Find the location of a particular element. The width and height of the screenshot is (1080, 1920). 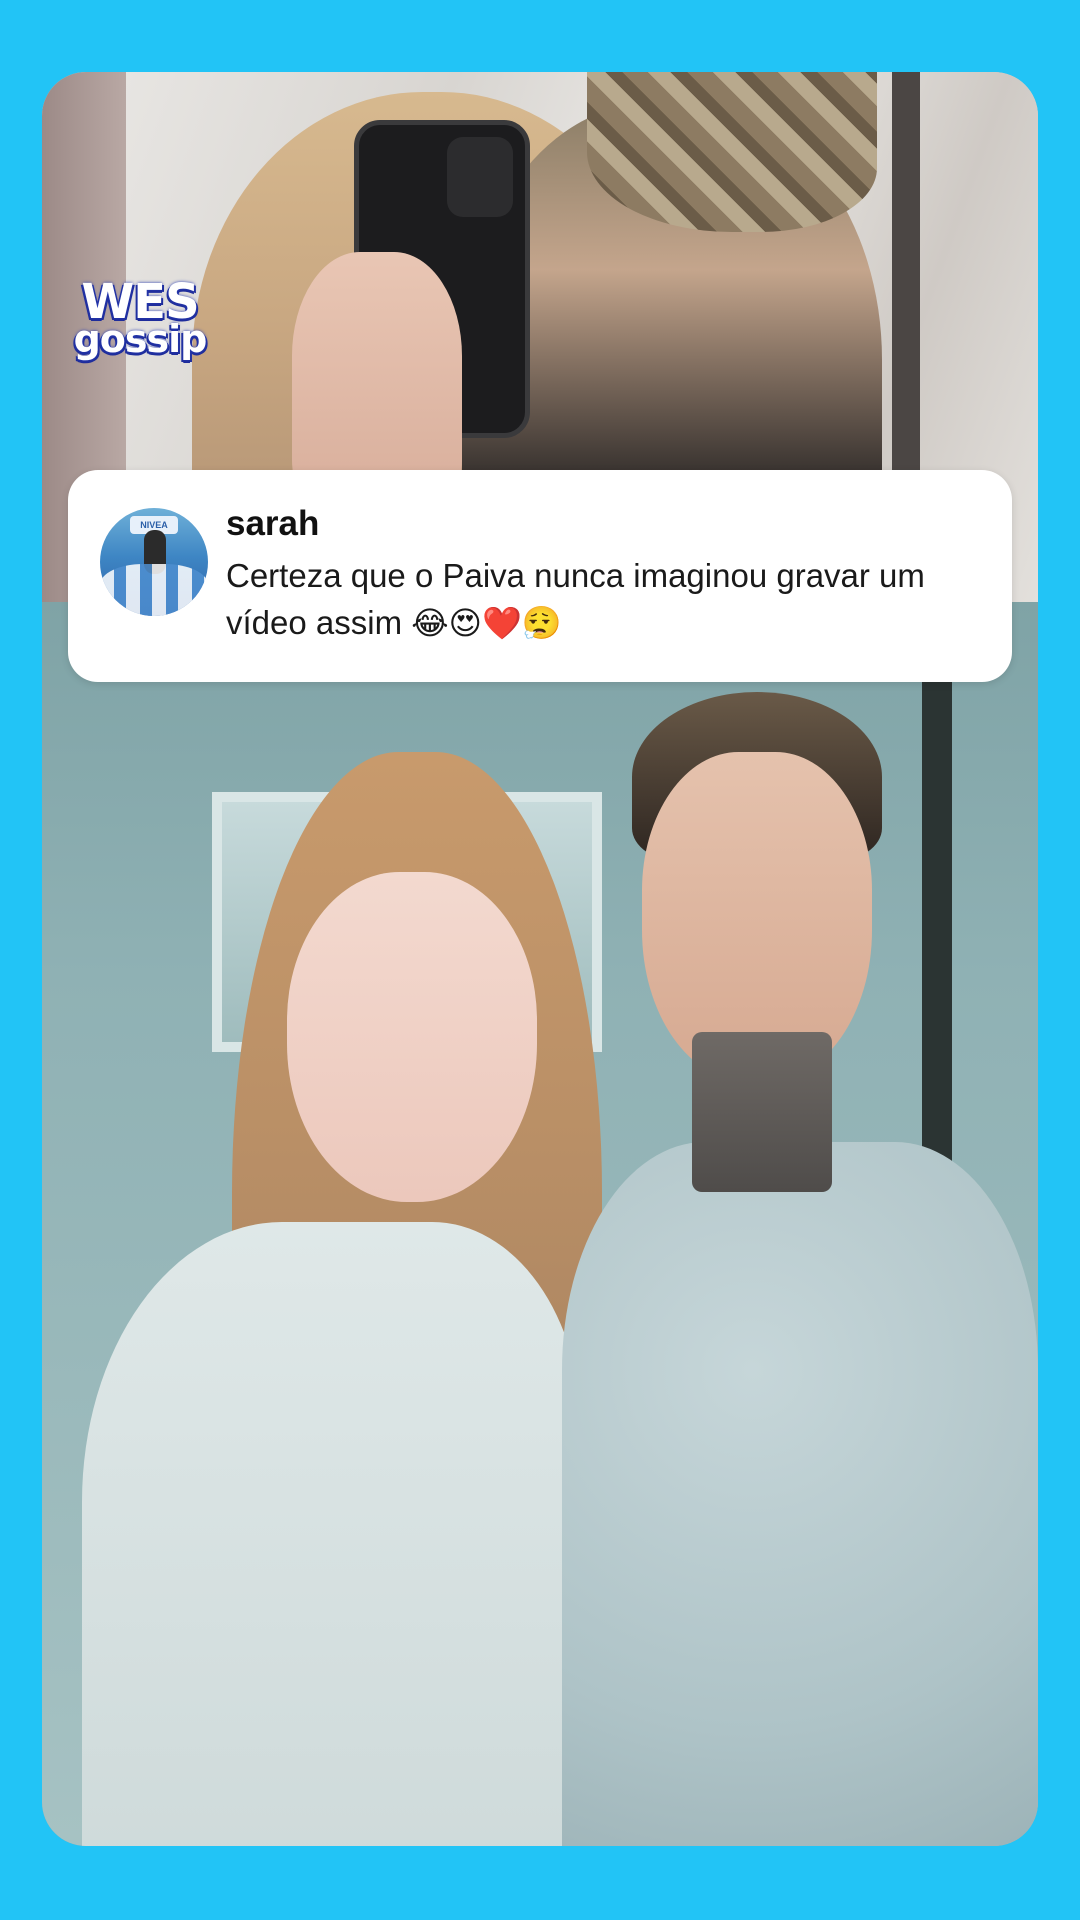

camo-cap is located at coordinates (732, 152).